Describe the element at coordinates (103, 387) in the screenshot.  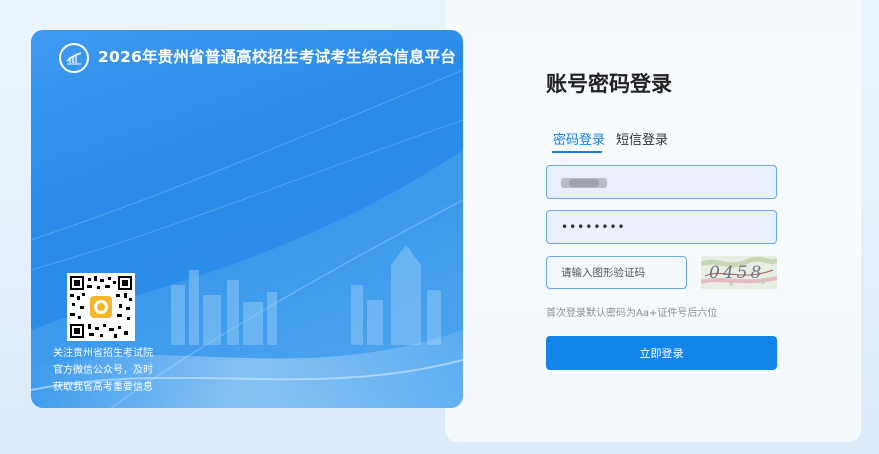
I see `qr-caption-line: 获取我省高考重要信息` at that location.